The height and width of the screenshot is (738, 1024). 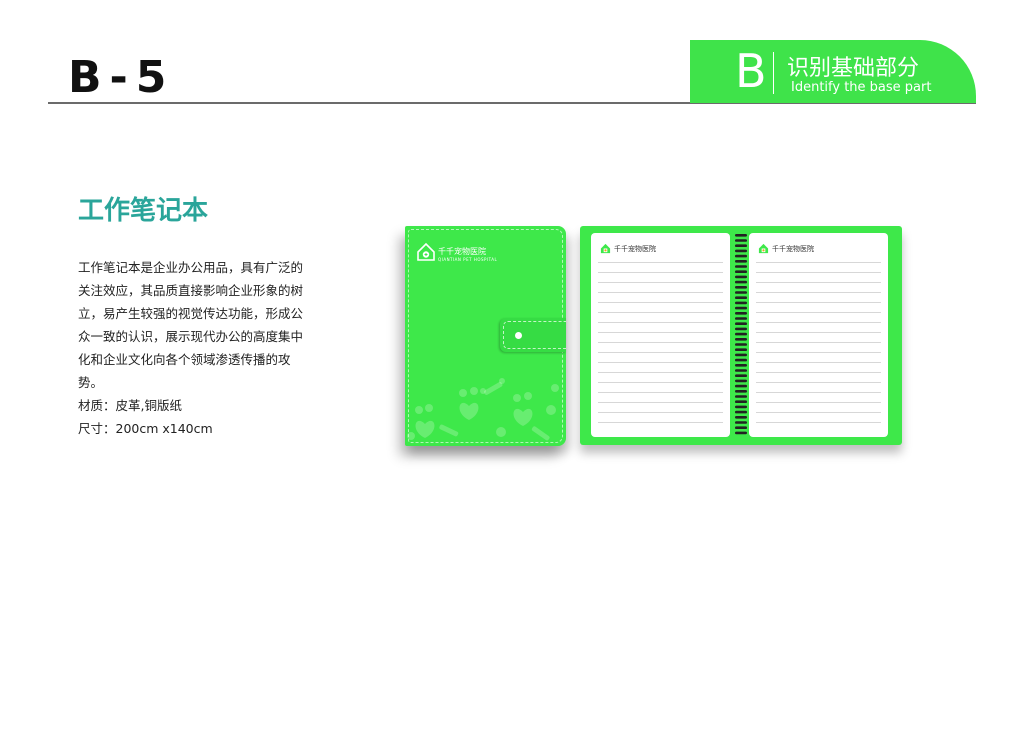 What do you see at coordinates (518, 335) in the screenshot?
I see `strap-snap-button` at bounding box center [518, 335].